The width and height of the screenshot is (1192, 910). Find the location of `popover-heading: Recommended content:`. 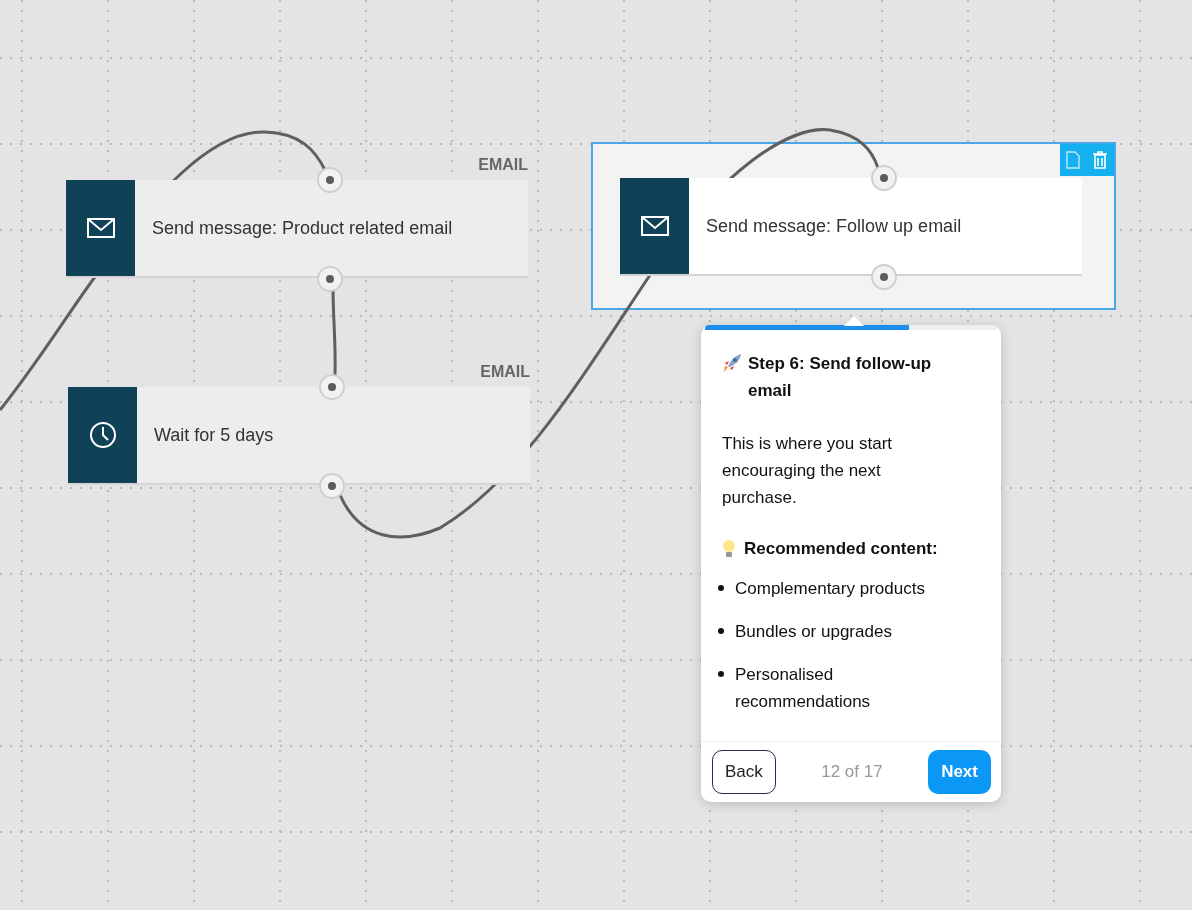

popover-heading: Recommended content: is located at coordinates (841, 549).